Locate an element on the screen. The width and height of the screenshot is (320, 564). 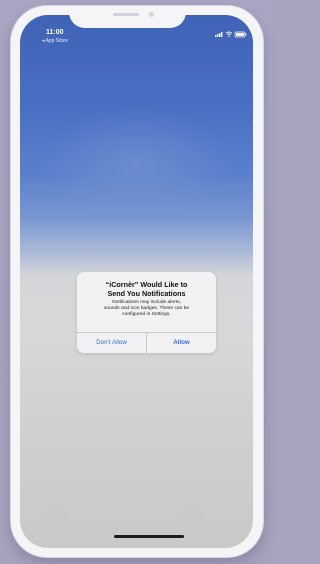
dont-allow-button: Don’t Allow is located at coordinates (111, 343).